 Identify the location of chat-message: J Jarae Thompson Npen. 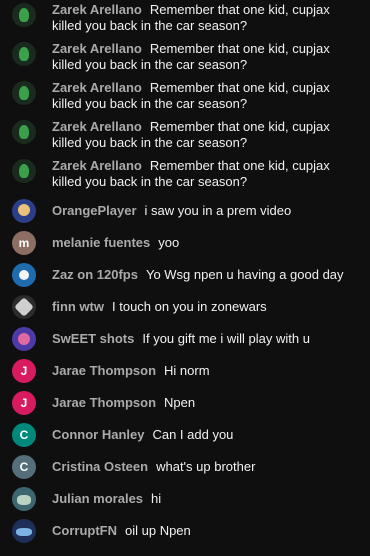
(185, 403).